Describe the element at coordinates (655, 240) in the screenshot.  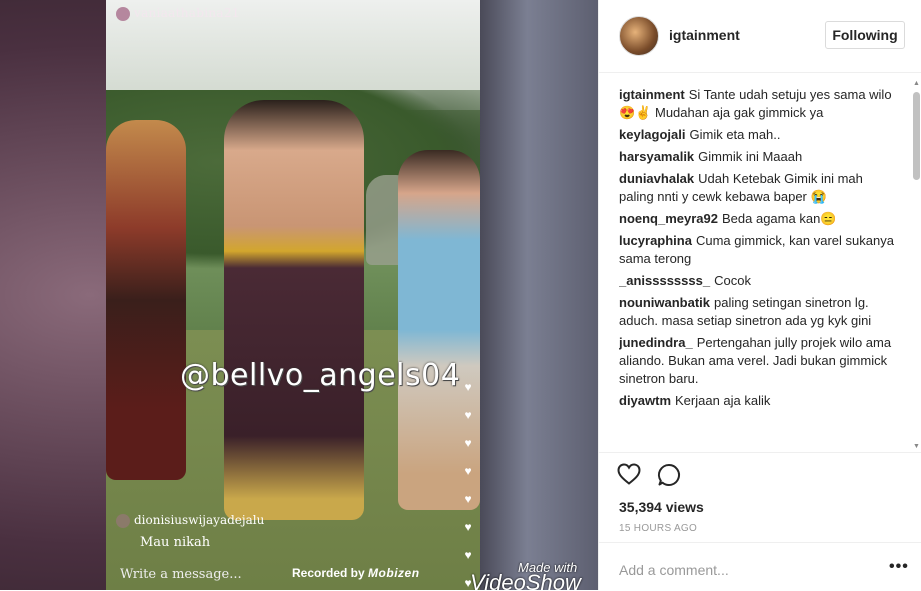
I see `comment-username: lucyraphina` at that location.